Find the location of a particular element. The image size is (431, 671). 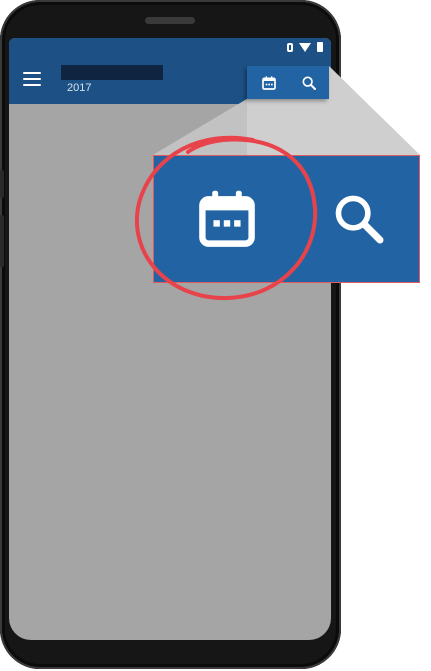

app-bar-actions is located at coordinates (288, 82).